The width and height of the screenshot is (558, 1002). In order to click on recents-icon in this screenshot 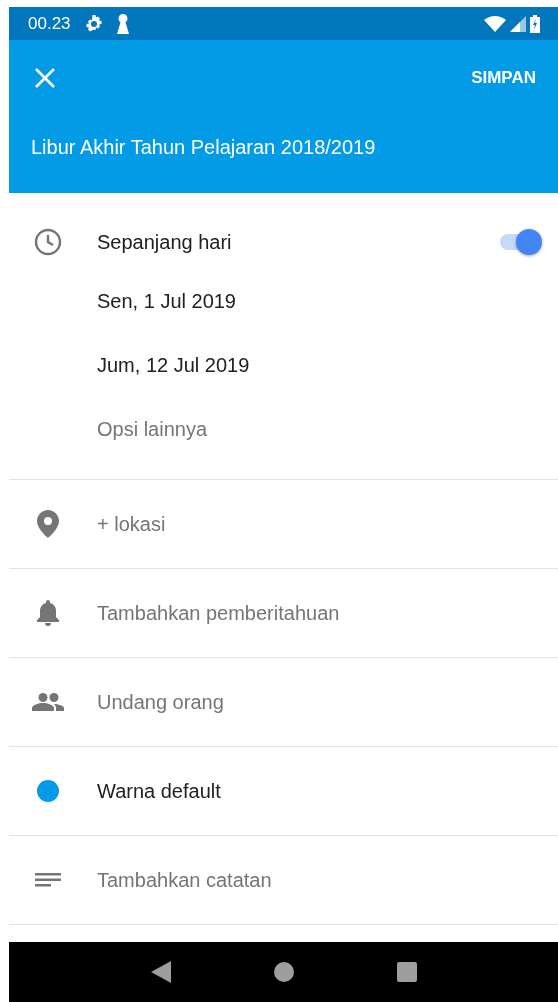, I will do `click(406, 972)`.